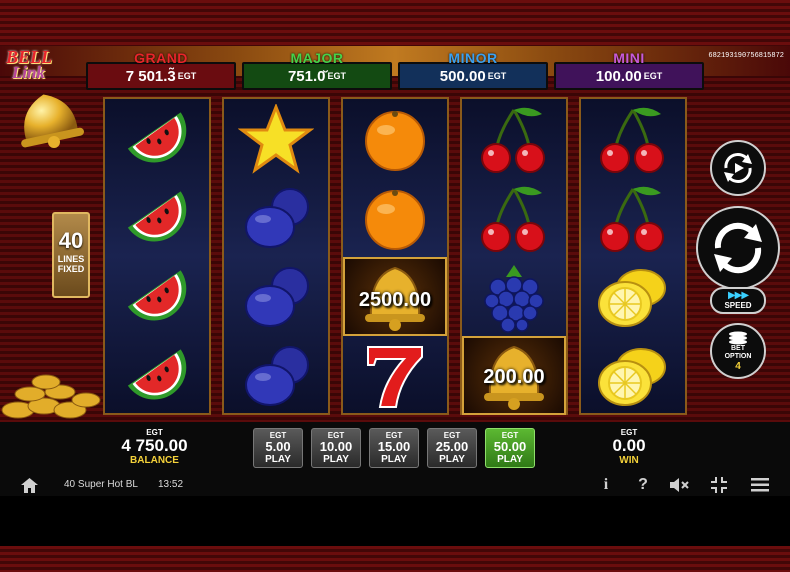 This screenshot has width=790, height=572. I want to click on play-amount: 5.00, so click(278, 446).